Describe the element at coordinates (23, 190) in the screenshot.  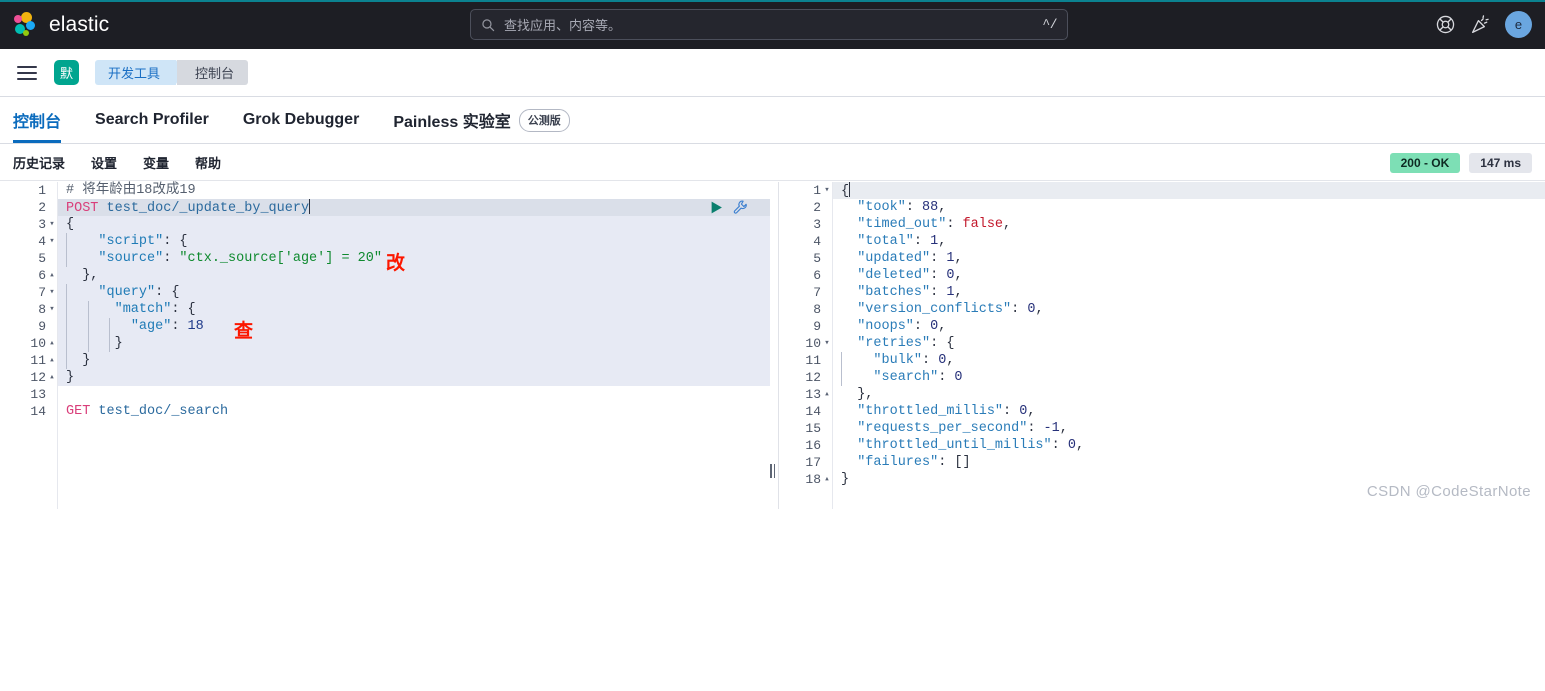
I see `line-number: 1` at that location.